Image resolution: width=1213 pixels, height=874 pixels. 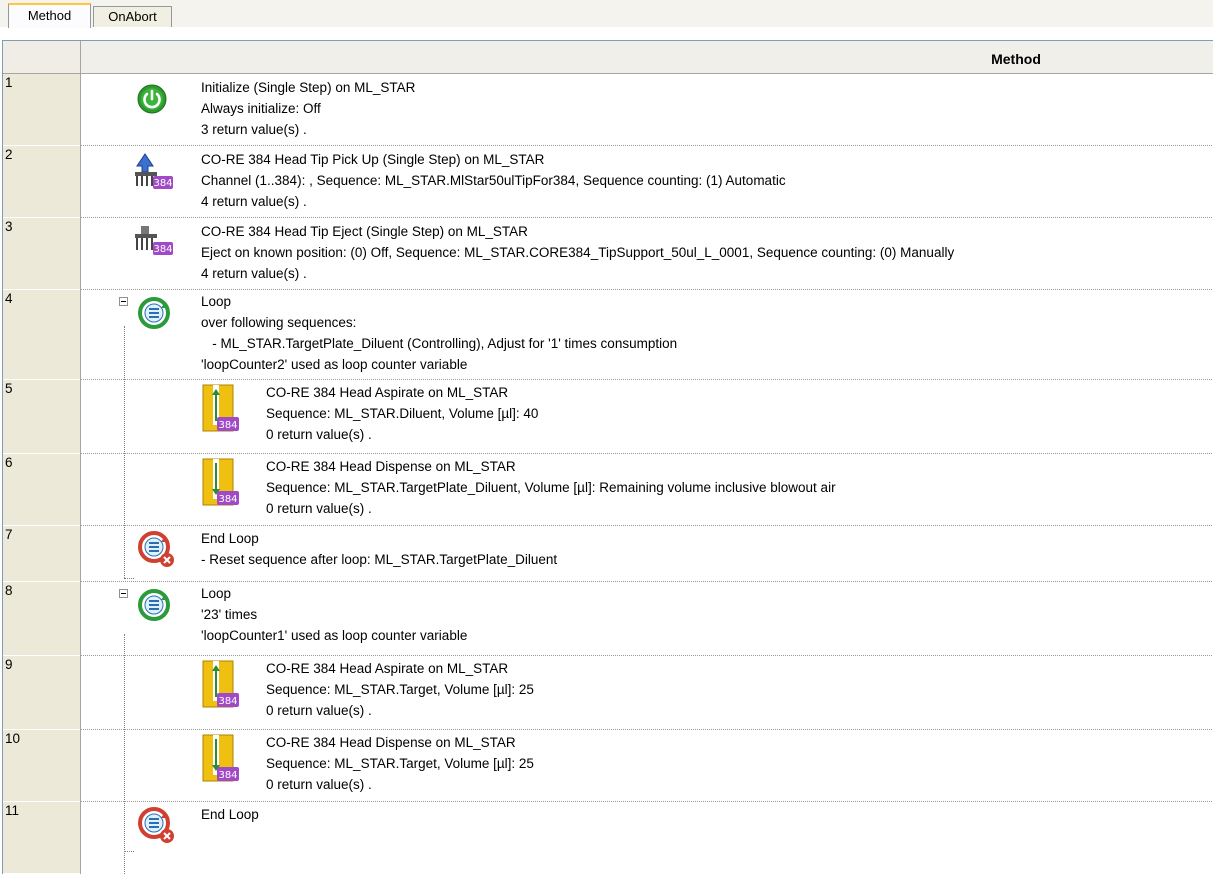 What do you see at coordinates (647, 838) in the screenshot?
I see `step-row: End Loop` at bounding box center [647, 838].